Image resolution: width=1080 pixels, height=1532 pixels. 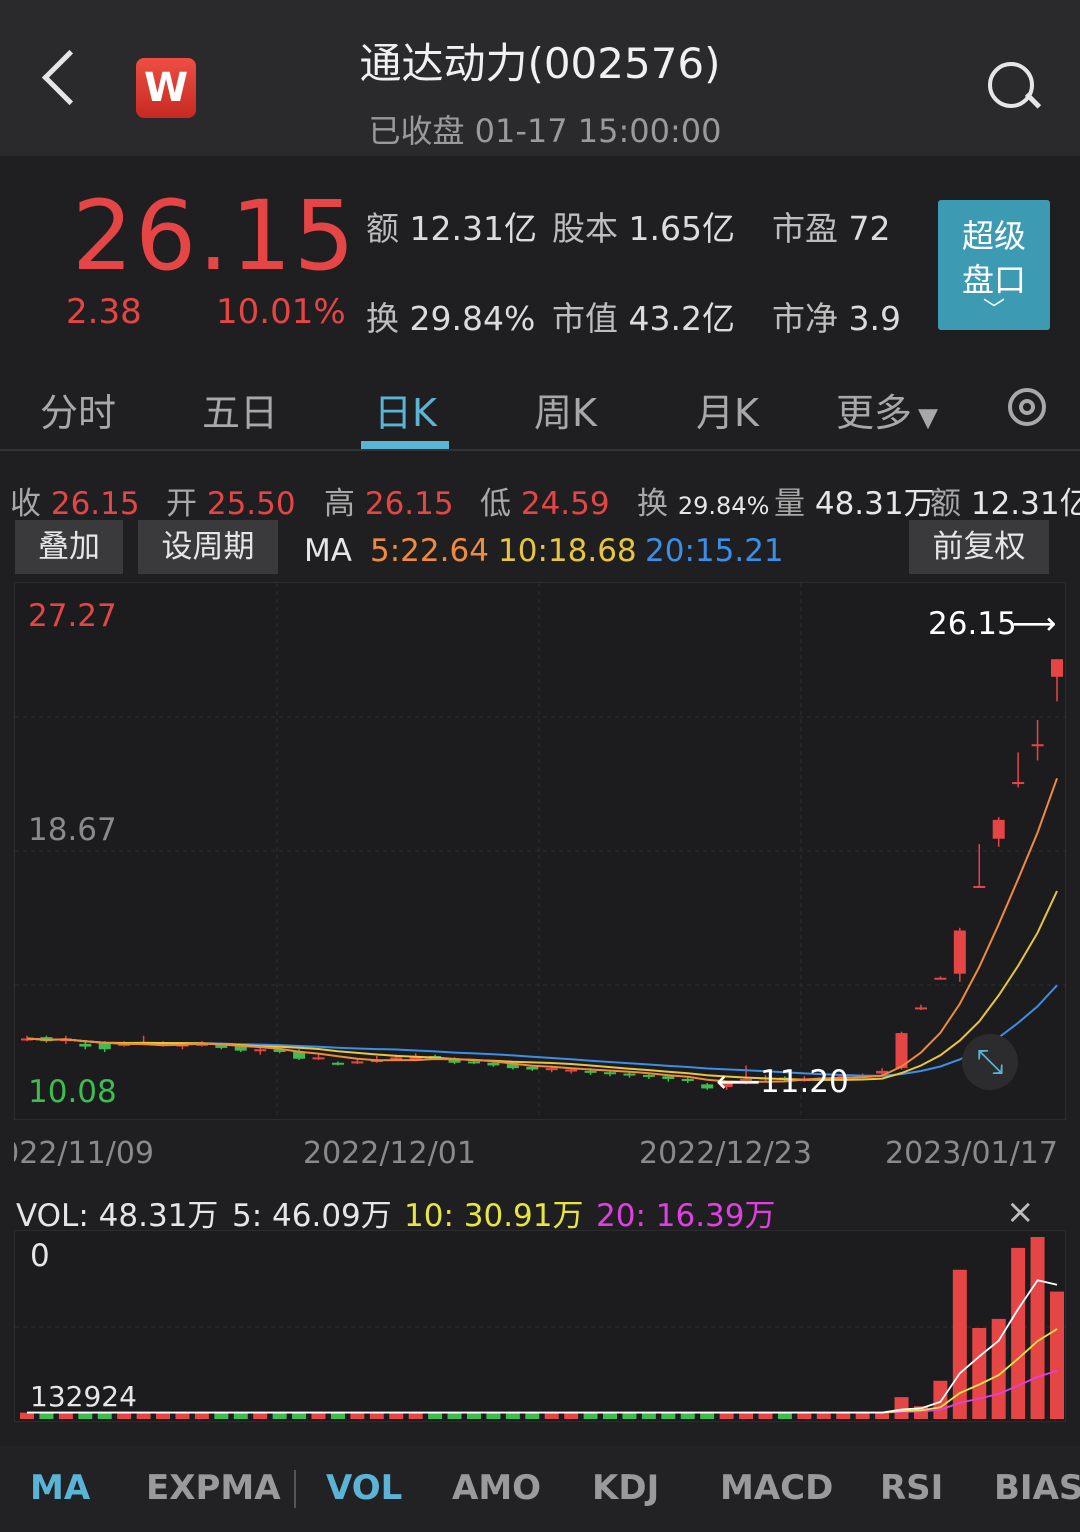 I want to click on vol-ma20: 20: 16.39万, so click(x=686, y=1216).